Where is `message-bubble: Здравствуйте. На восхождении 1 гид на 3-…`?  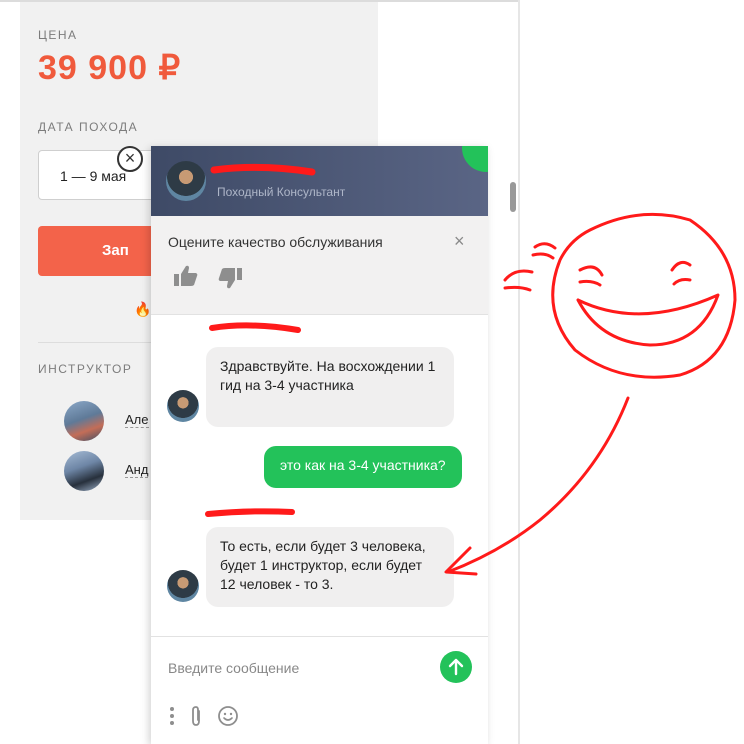
message-bubble: Здравствуйте. На восхождении 1 гид на 3-… is located at coordinates (330, 387).